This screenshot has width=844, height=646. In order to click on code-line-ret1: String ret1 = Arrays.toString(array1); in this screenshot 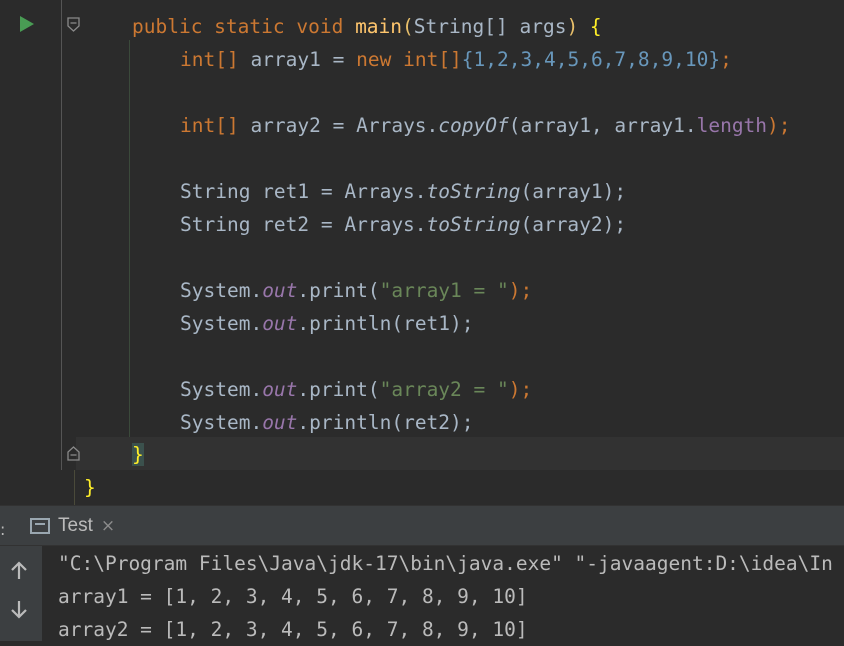, I will do `click(403, 191)`.